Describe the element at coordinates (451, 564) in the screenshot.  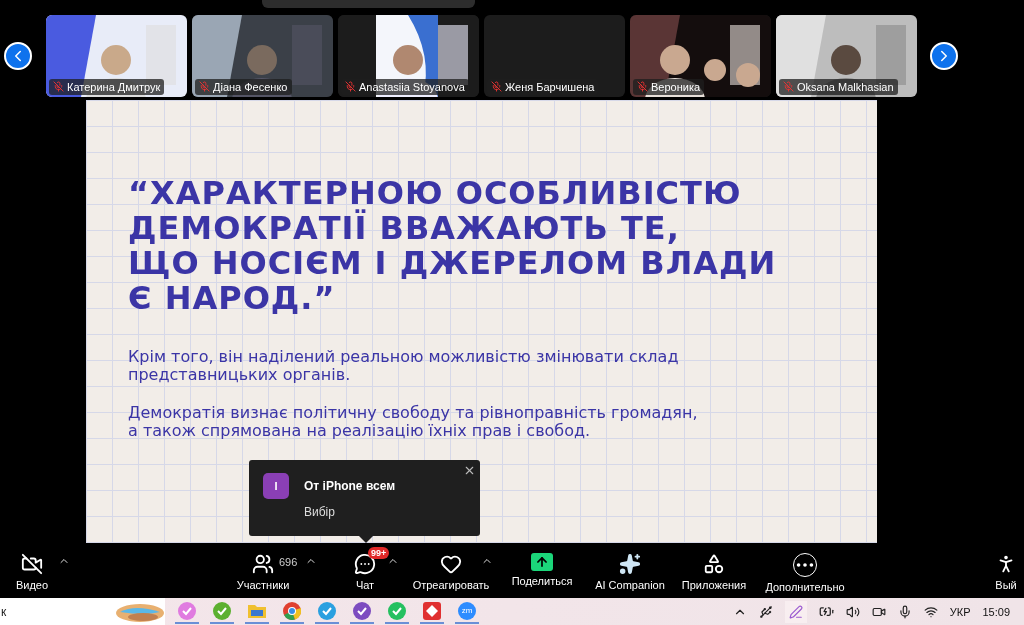
I see `heart-icon` at that location.